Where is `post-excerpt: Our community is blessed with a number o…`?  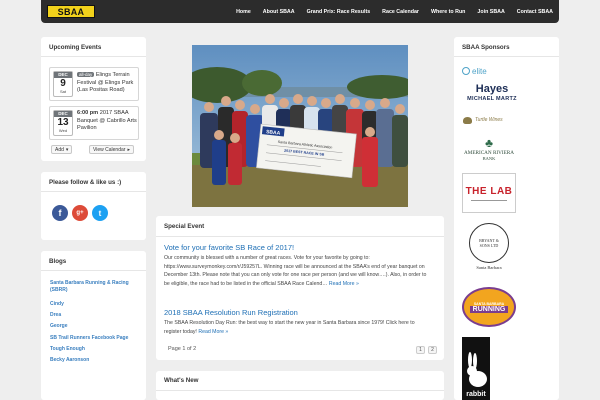 post-excerpt: Our community is blessed with a number o… is located at coordinates (298, 271).